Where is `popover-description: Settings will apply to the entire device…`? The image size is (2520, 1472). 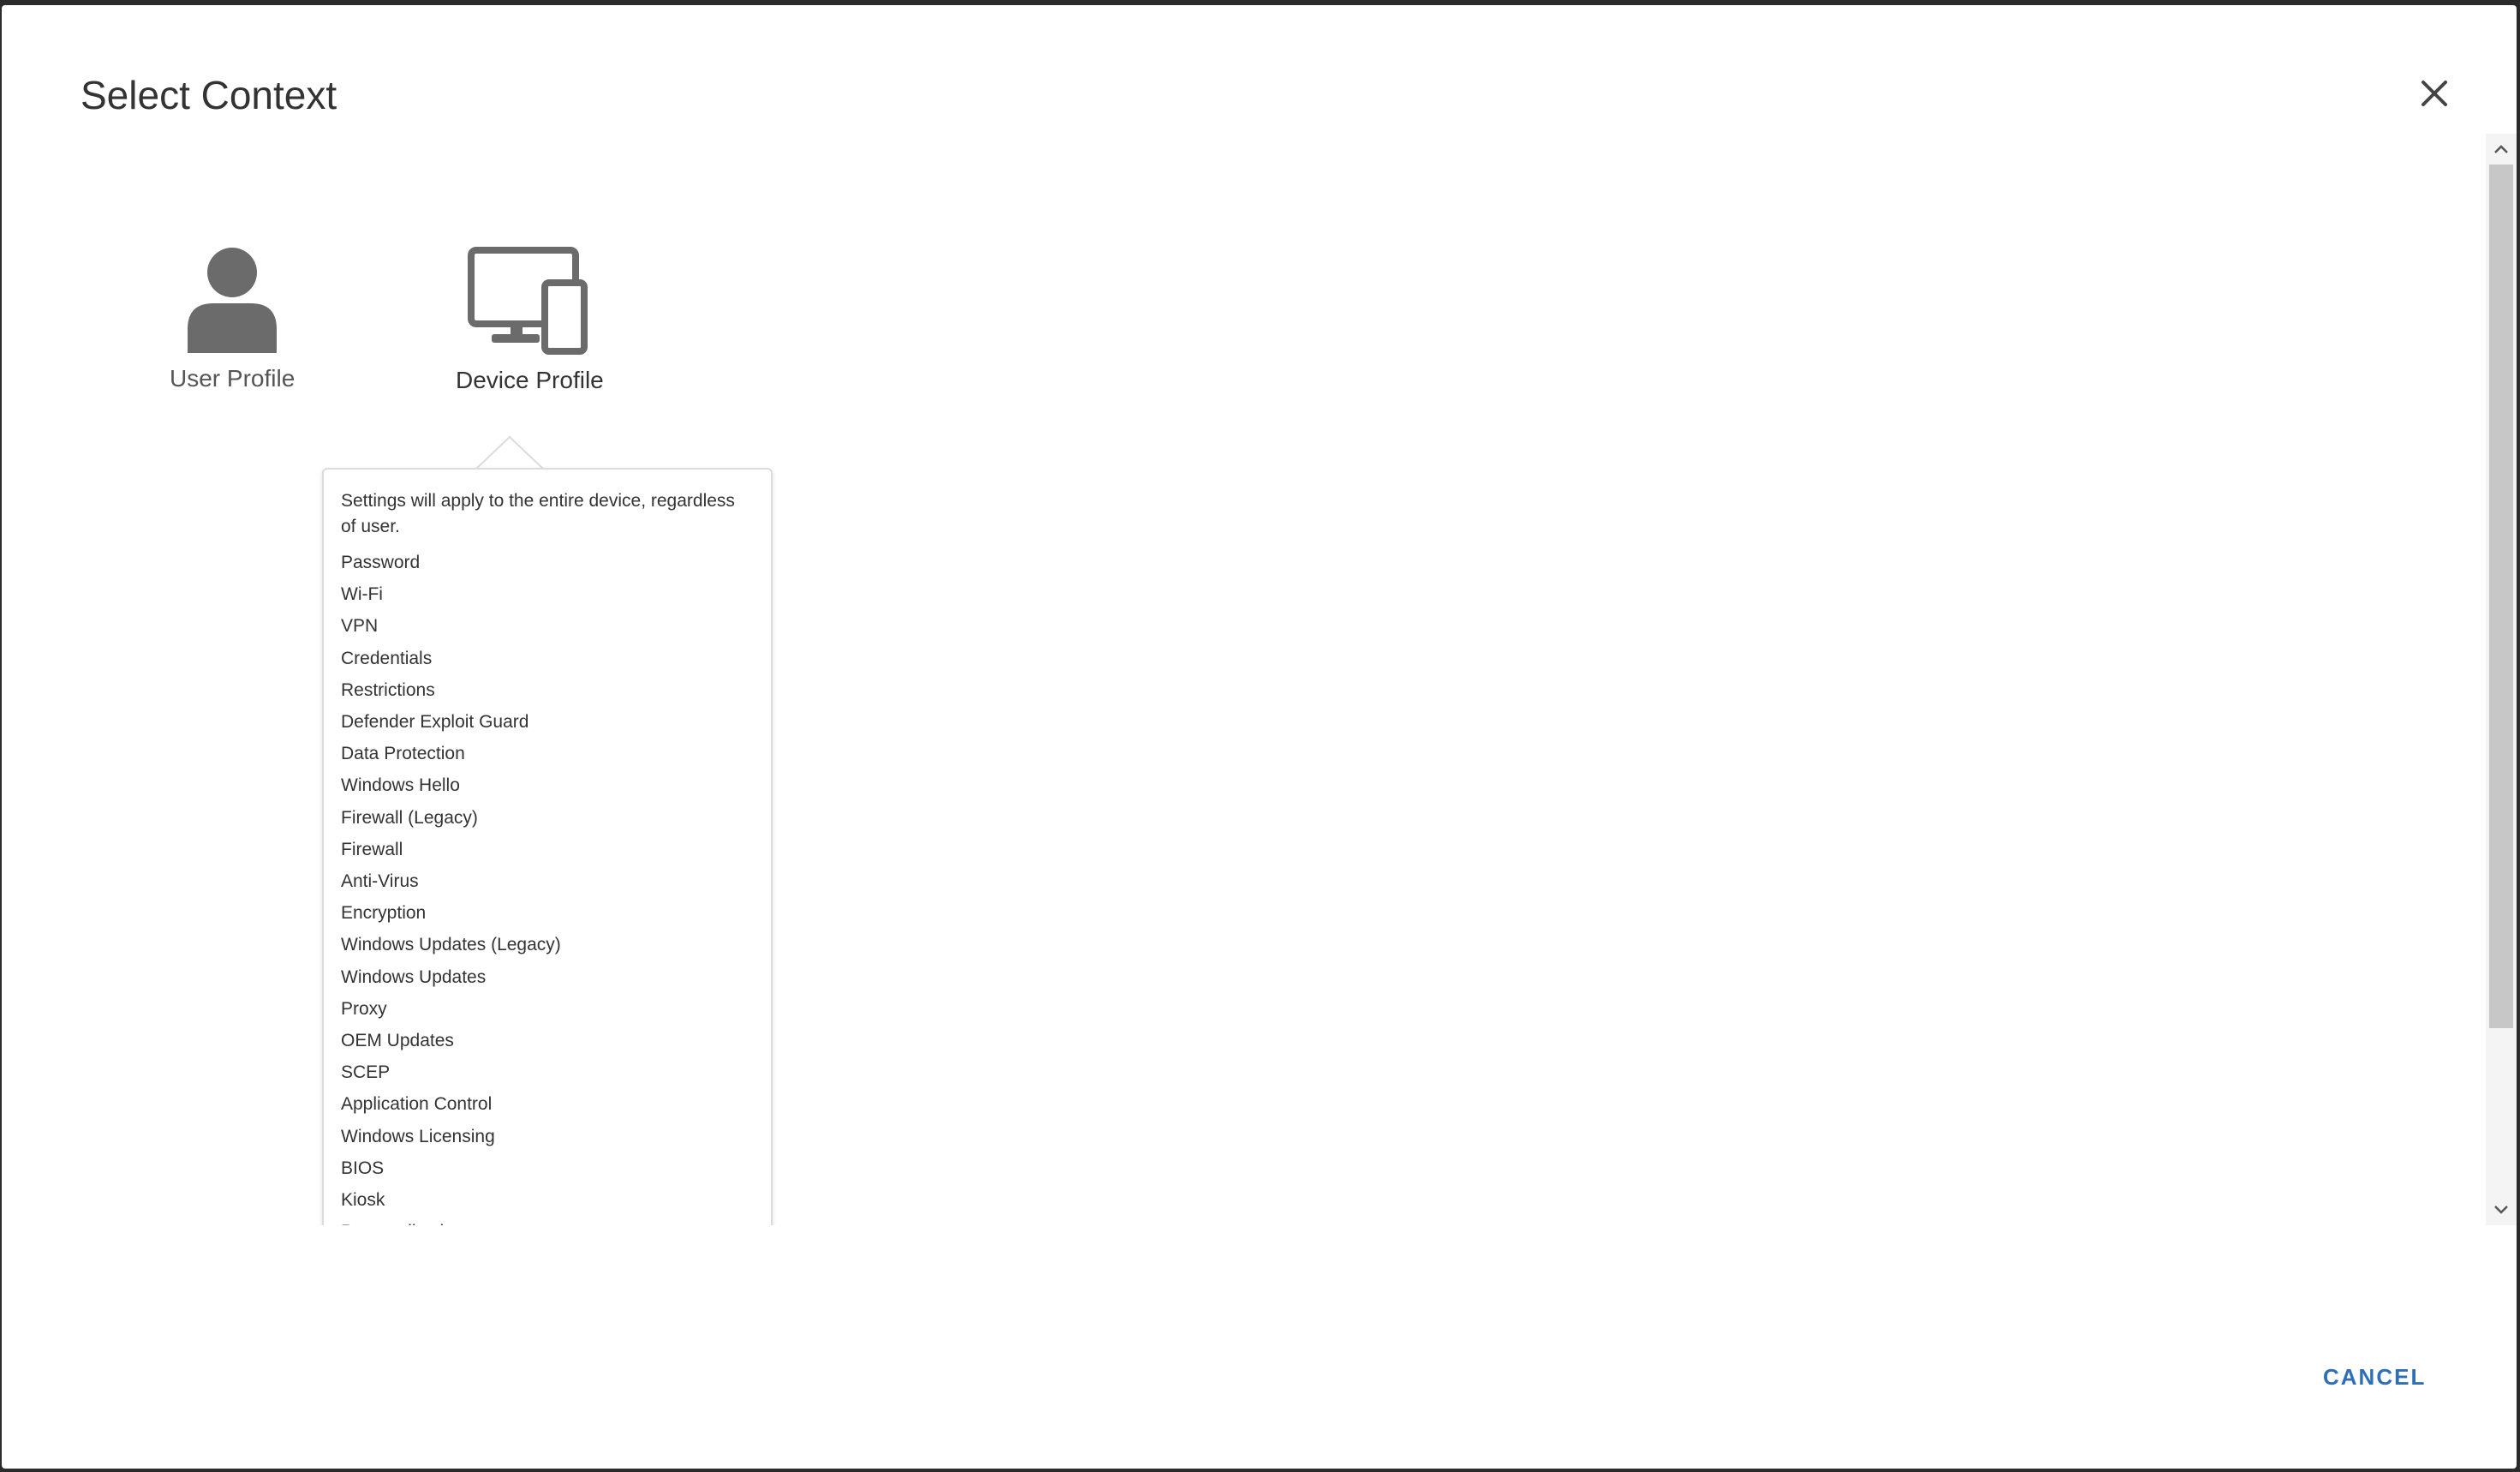
popover-description: Settings will apply to the entire device… is located at coordinates (538, 513).